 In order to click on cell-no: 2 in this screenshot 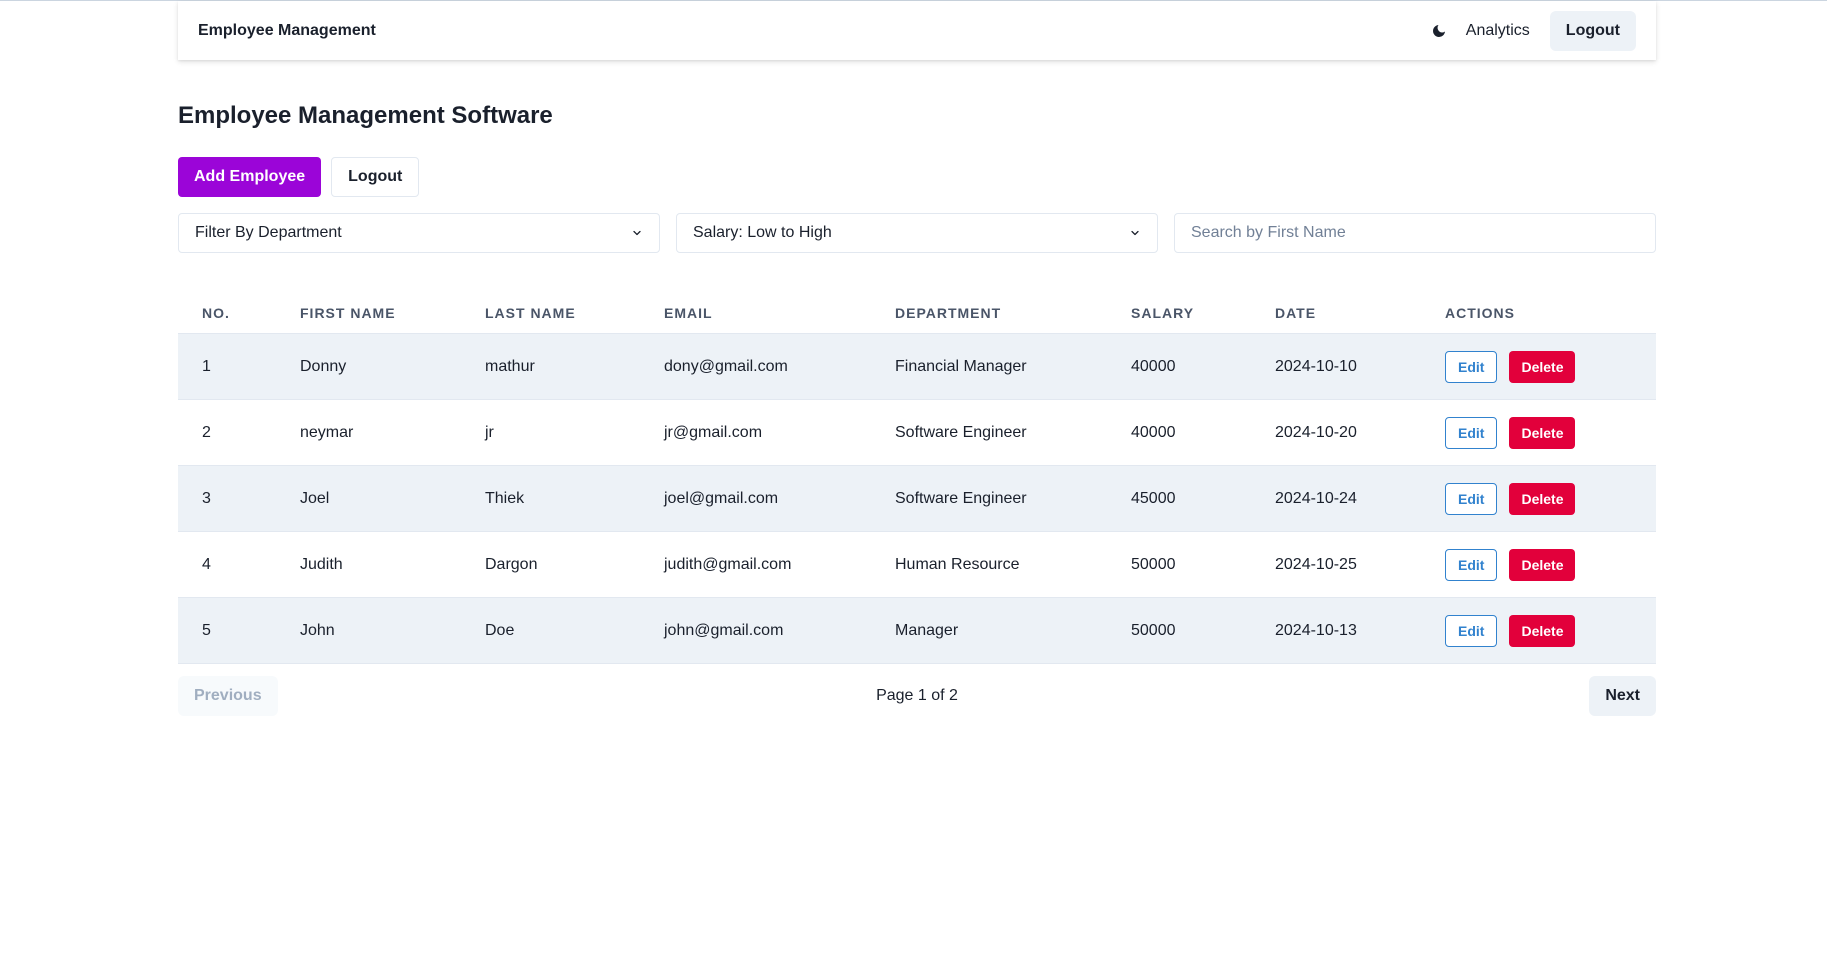, I will do `click(206, 432)`.